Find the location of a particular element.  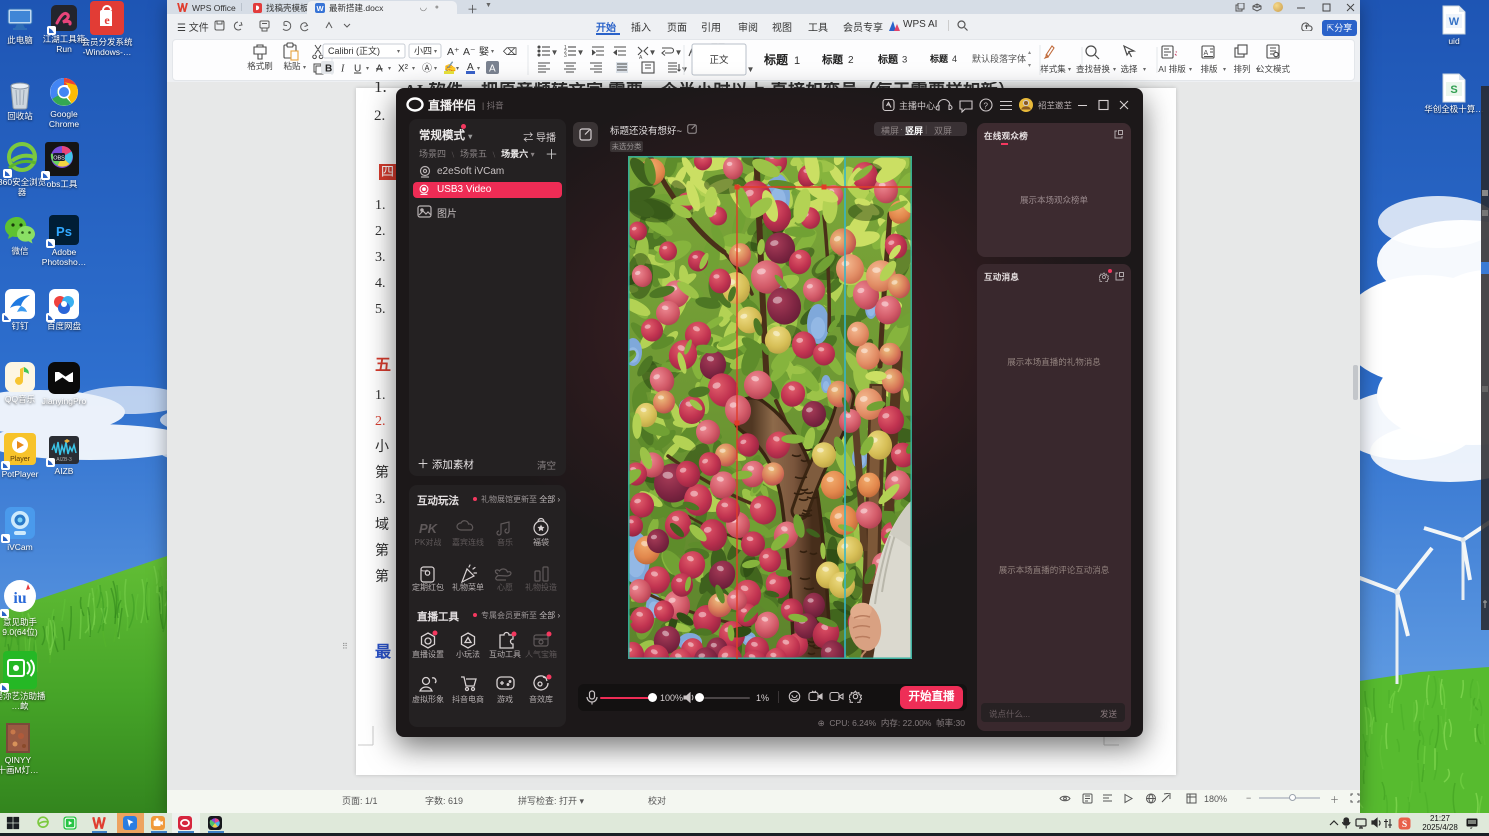

svg-text: 互动工具 is located at coordinates (505, 654).